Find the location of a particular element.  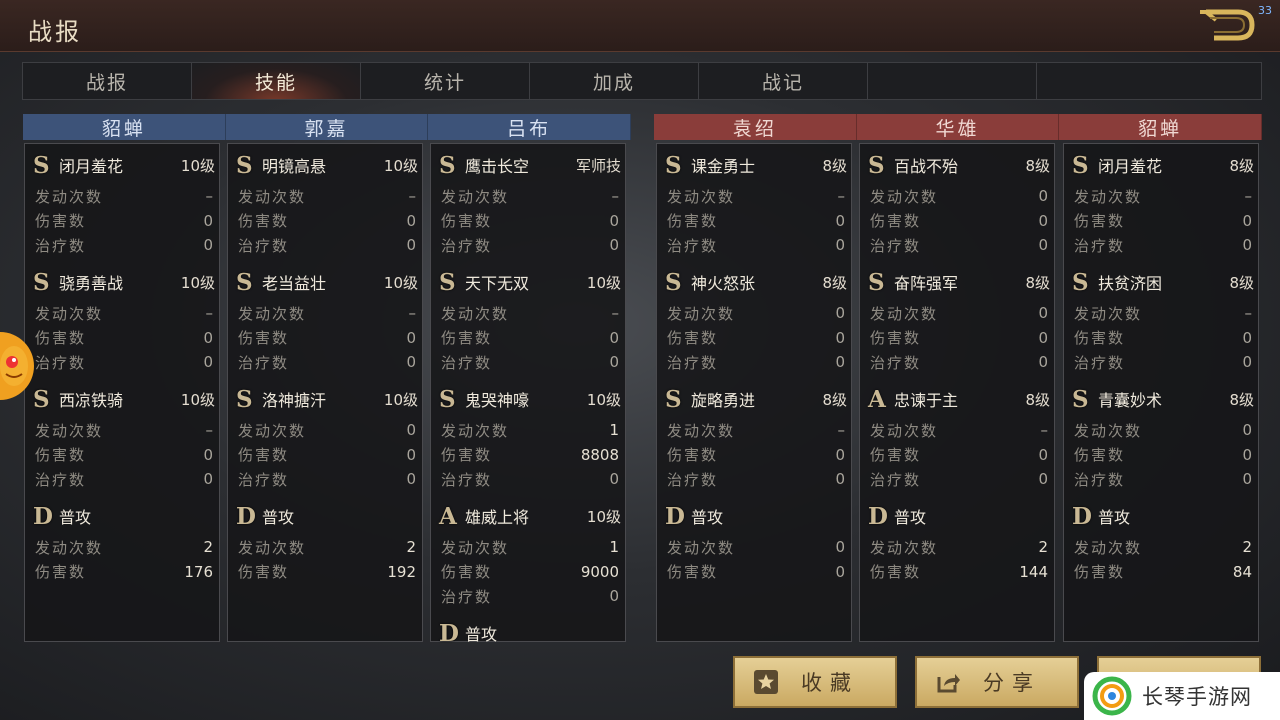

skill-name: 鹰击长空 is located at coordinates (497, 166).